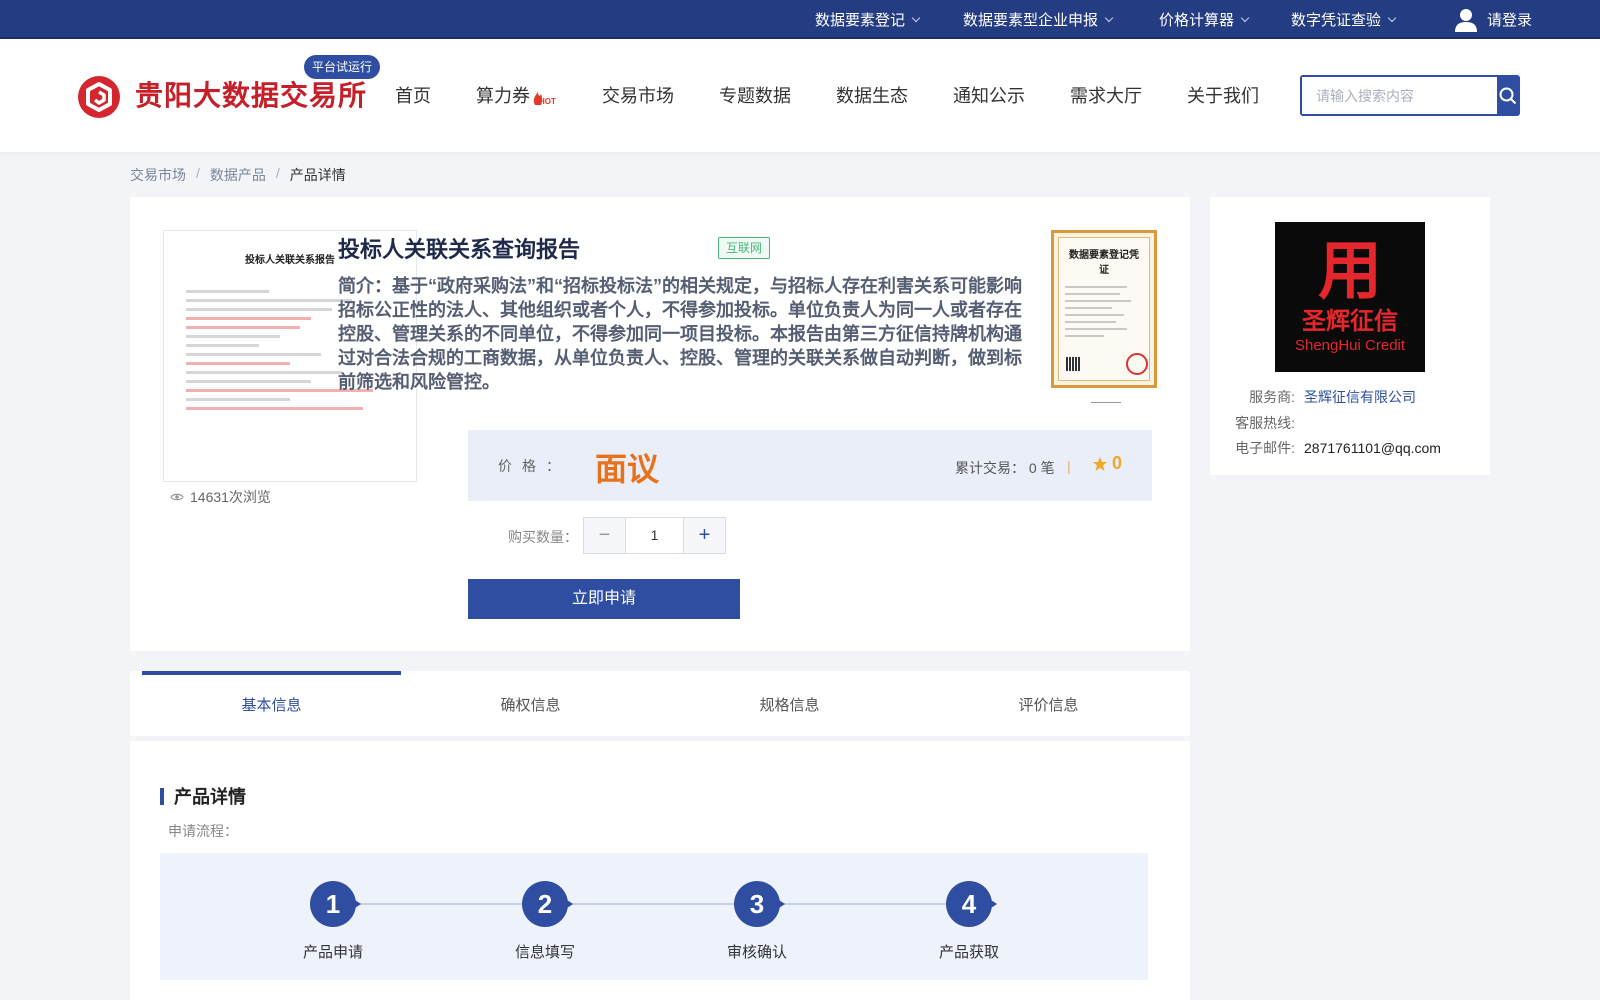  What do you see at coordinates (651, 904) in the screenshot?
I see `flow-connector` at bounding box center [651, 904].